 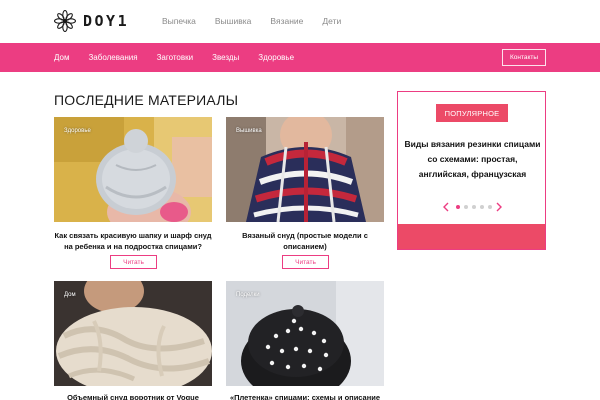 What do you see at coordinates (331, 21) in the screenshot?
I see `top-nav-item-kids: Дети` at bounding box center [331, 21].